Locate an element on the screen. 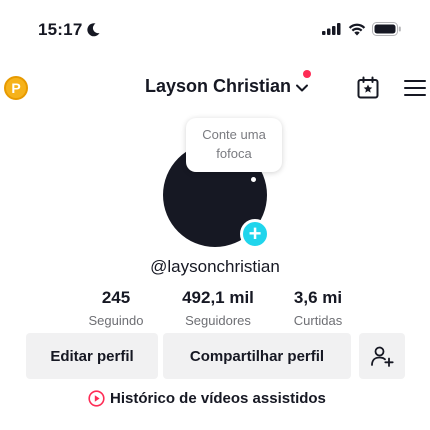  watch-history-label: Histórico de vídeos assistidos is located at coordinates (218, 398).